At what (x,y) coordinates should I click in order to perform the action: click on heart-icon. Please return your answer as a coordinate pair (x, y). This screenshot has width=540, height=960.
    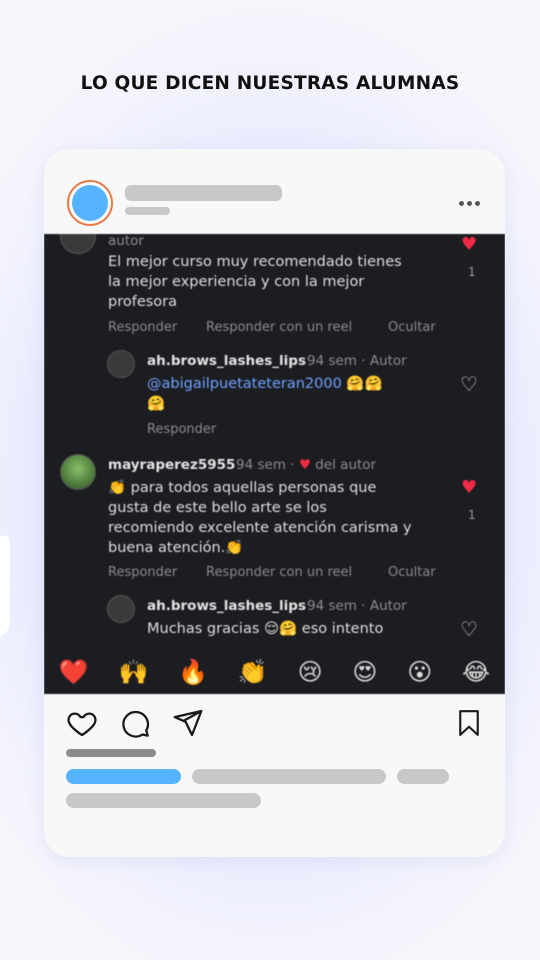
    Looking at the image, I should click on (82, 723).